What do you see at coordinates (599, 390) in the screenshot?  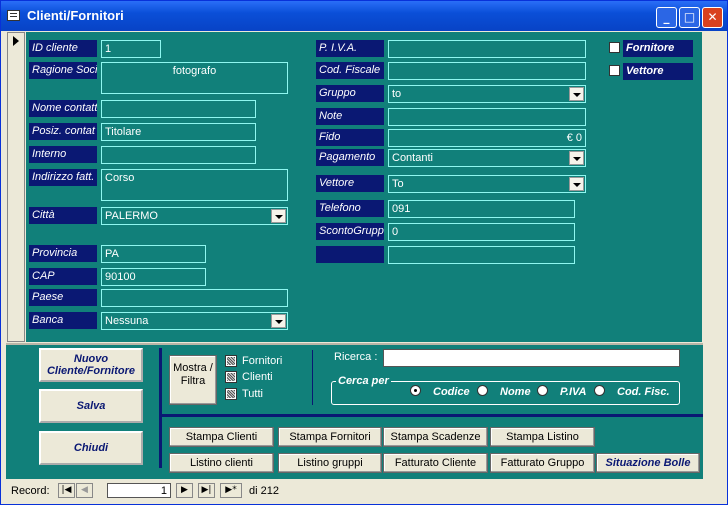 I see `codfisc-radio` at bounding box center [599, 390].